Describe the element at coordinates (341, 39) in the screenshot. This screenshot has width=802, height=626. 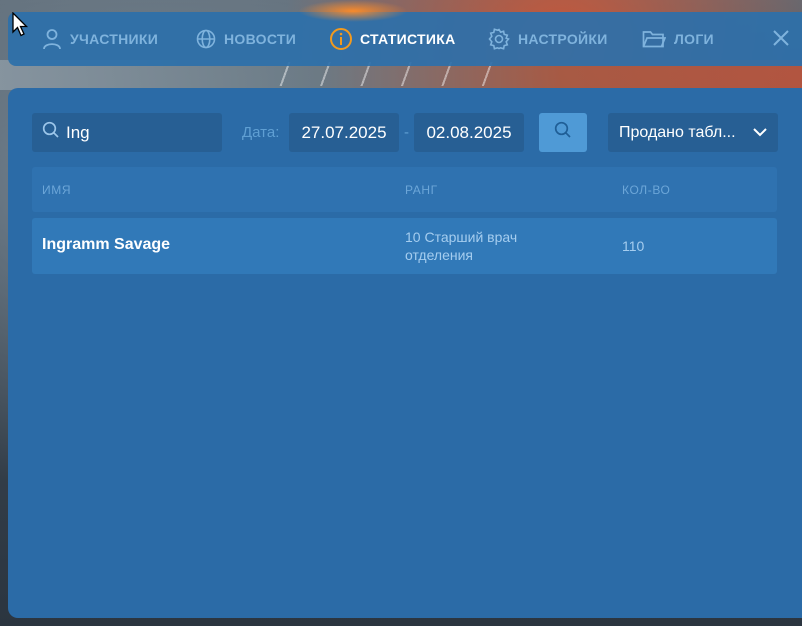
I see `info-icon` at that location.